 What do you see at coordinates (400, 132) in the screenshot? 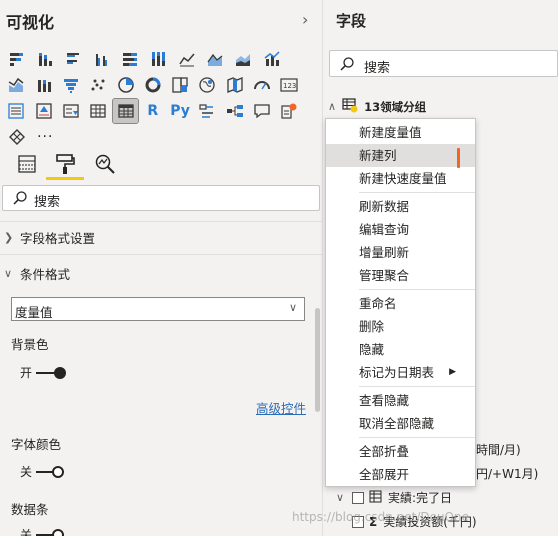
I see `menu-item-new-measure: 新建度量值` at bounding box center [400, 132].